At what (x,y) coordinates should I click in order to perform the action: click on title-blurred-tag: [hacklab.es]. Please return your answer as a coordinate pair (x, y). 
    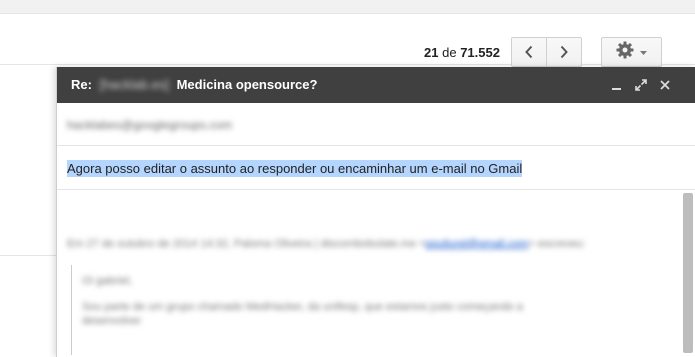
    Looking at the image, I should click on (134, 84).